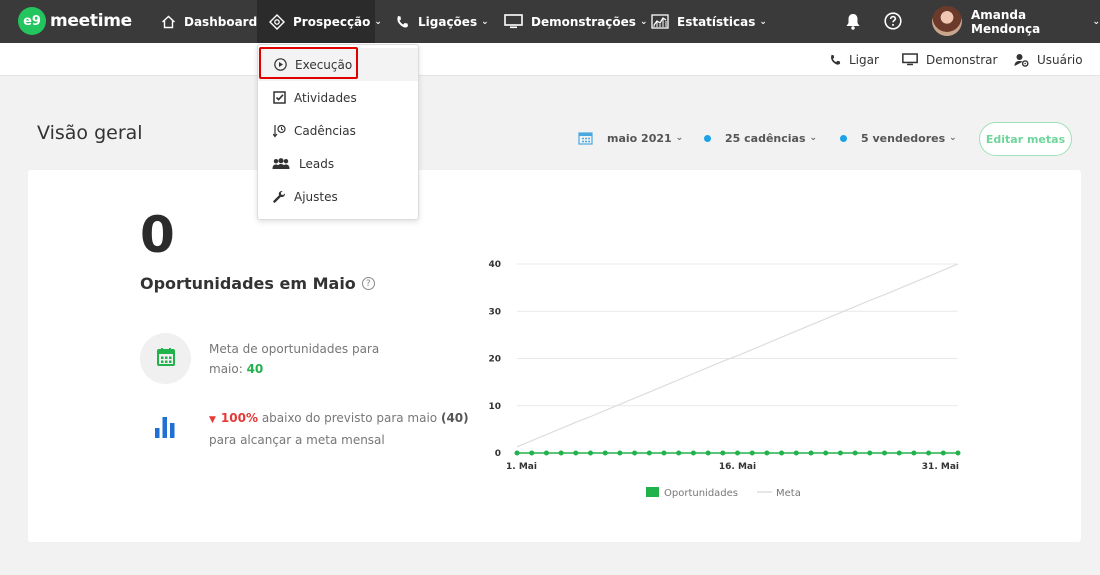 Image resolution: width=1100 pixels, height=575 pixels. Describe the element at coordinates (297, 440) in the screenshot. I see `forecast-line2: para alcançar a meta mensal` at that location.